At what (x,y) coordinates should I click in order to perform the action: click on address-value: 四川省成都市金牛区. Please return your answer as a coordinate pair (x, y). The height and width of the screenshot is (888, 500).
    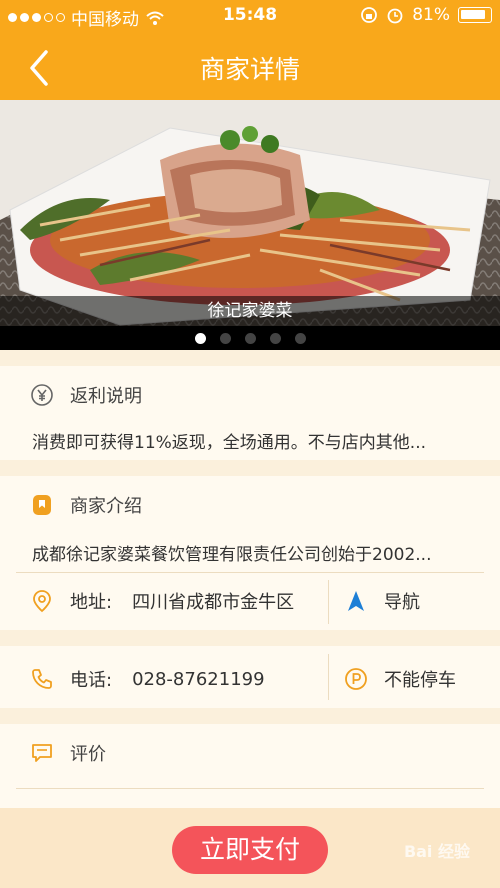
    Looking at the image, I should click on (213, 602).